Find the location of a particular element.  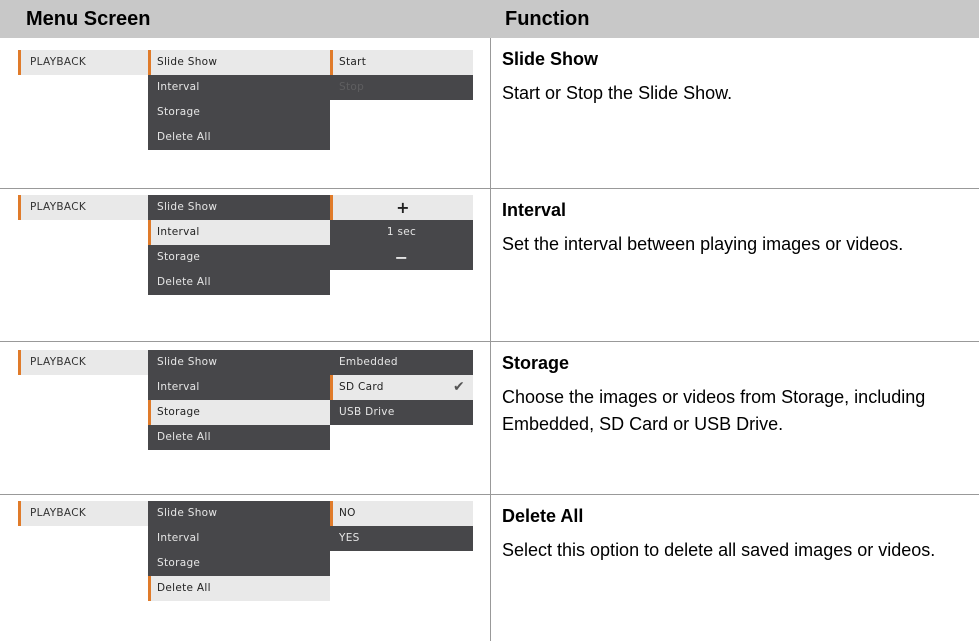

column-header-menu-screen: Menu Screen is located at coordinates (245, 19).